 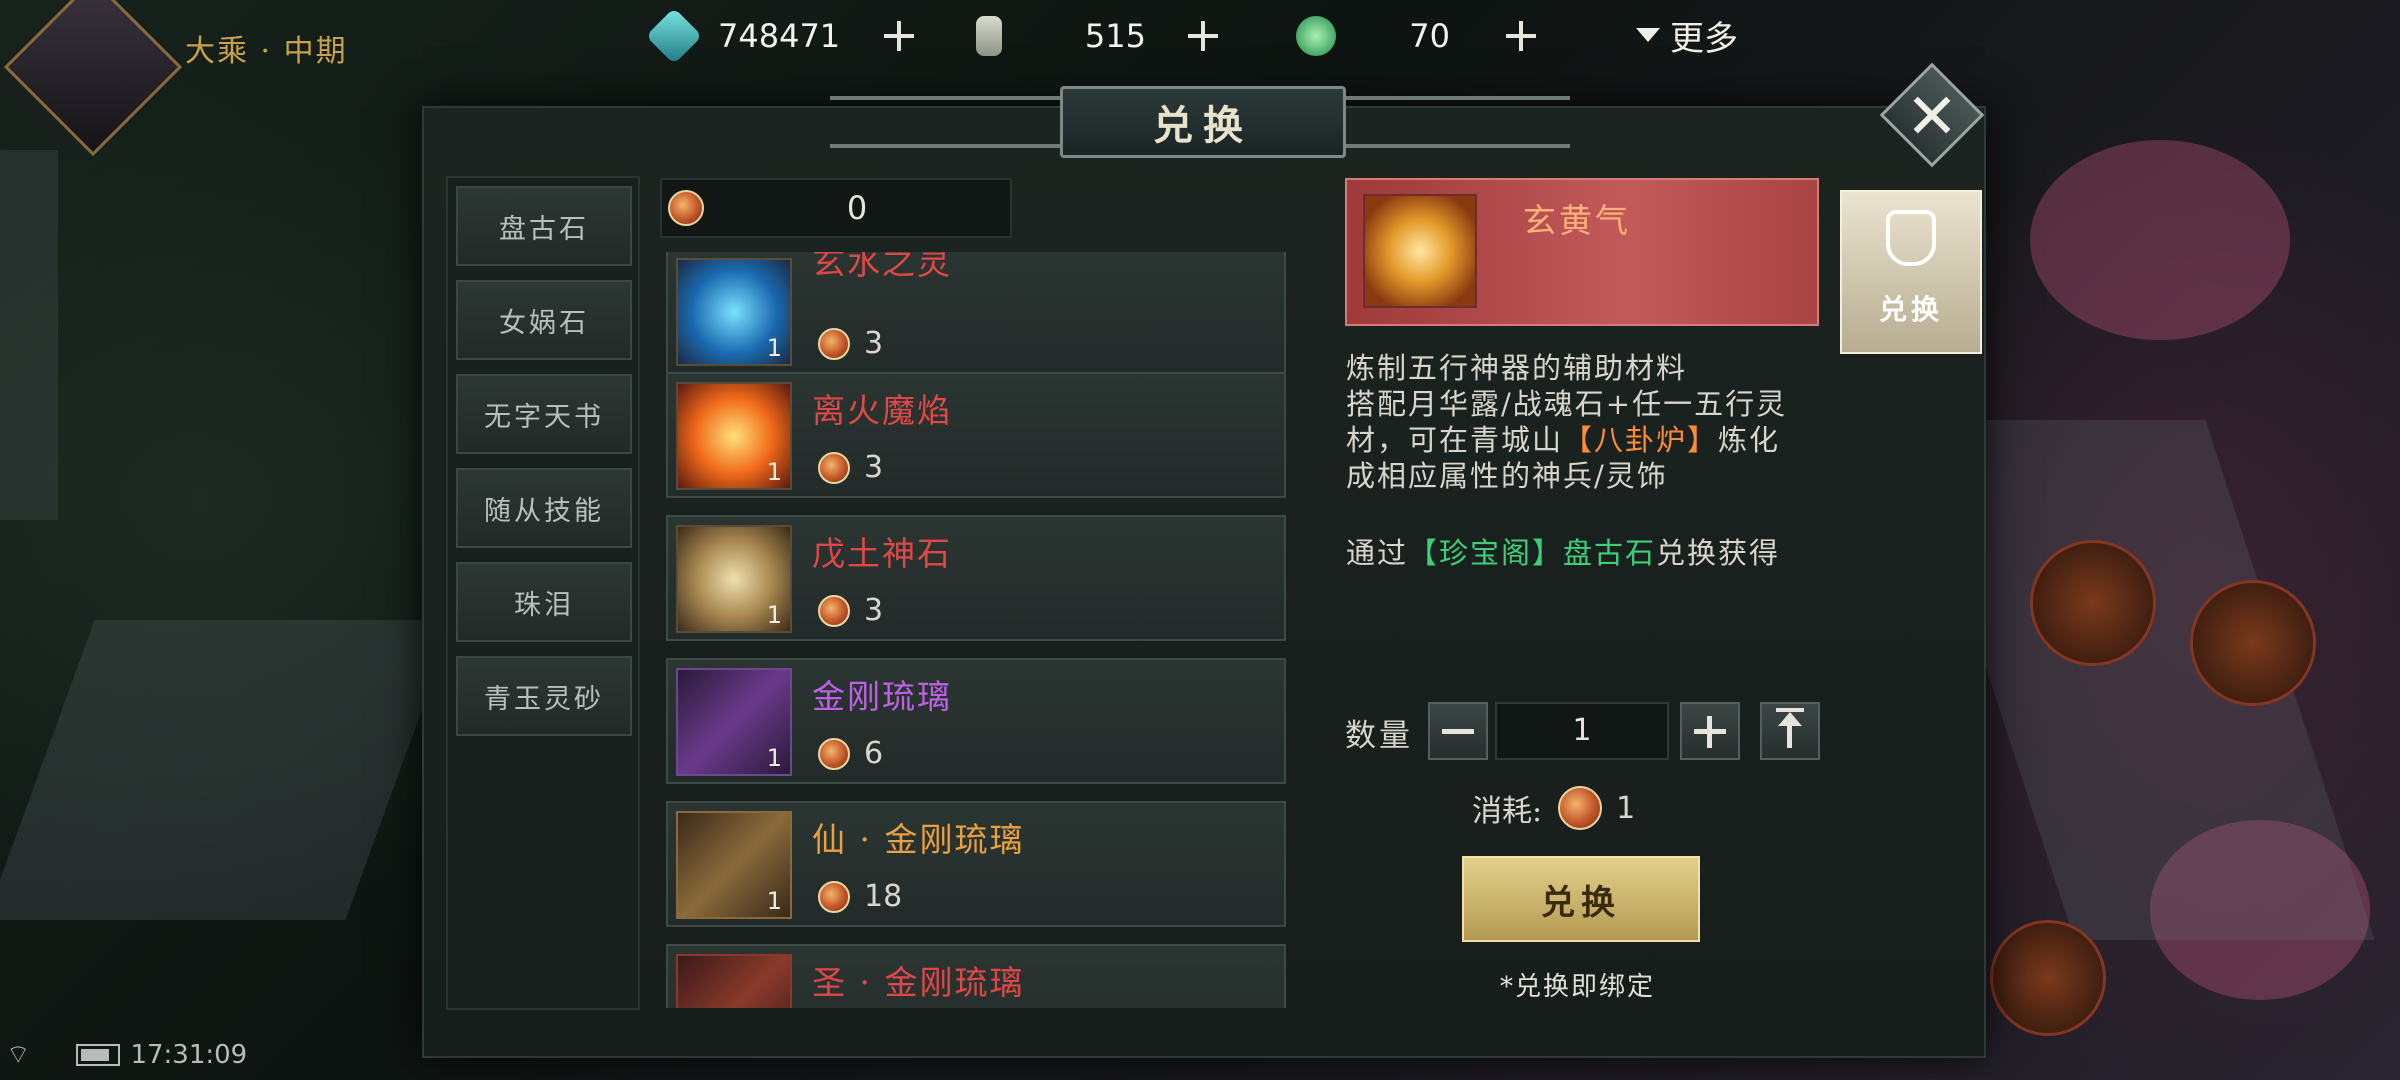 What do you see at coordinates (1200, 78) in the screenshot?
I see `resource-bar: 大乘 · 中期 748471 515 70 更多` at bounding box center [1200, 78].